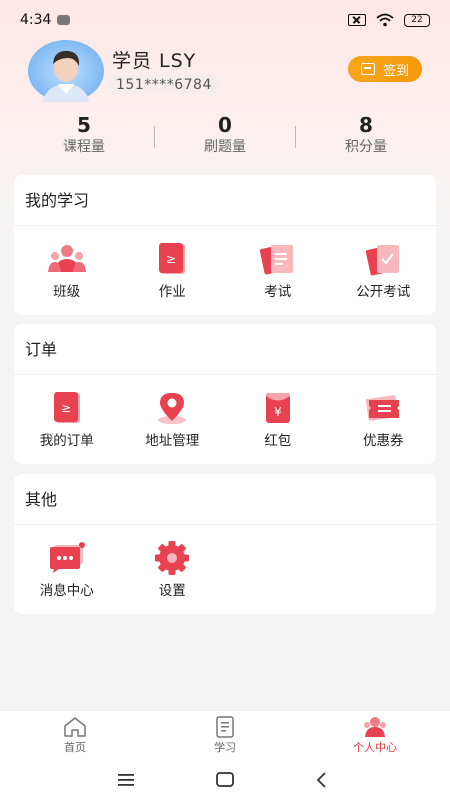  What do you see at coordinates (228, 72) in the screenshot?
I see `profile-header: 学员 LSY 151****6784 签到` at bounding box center [228, 72].